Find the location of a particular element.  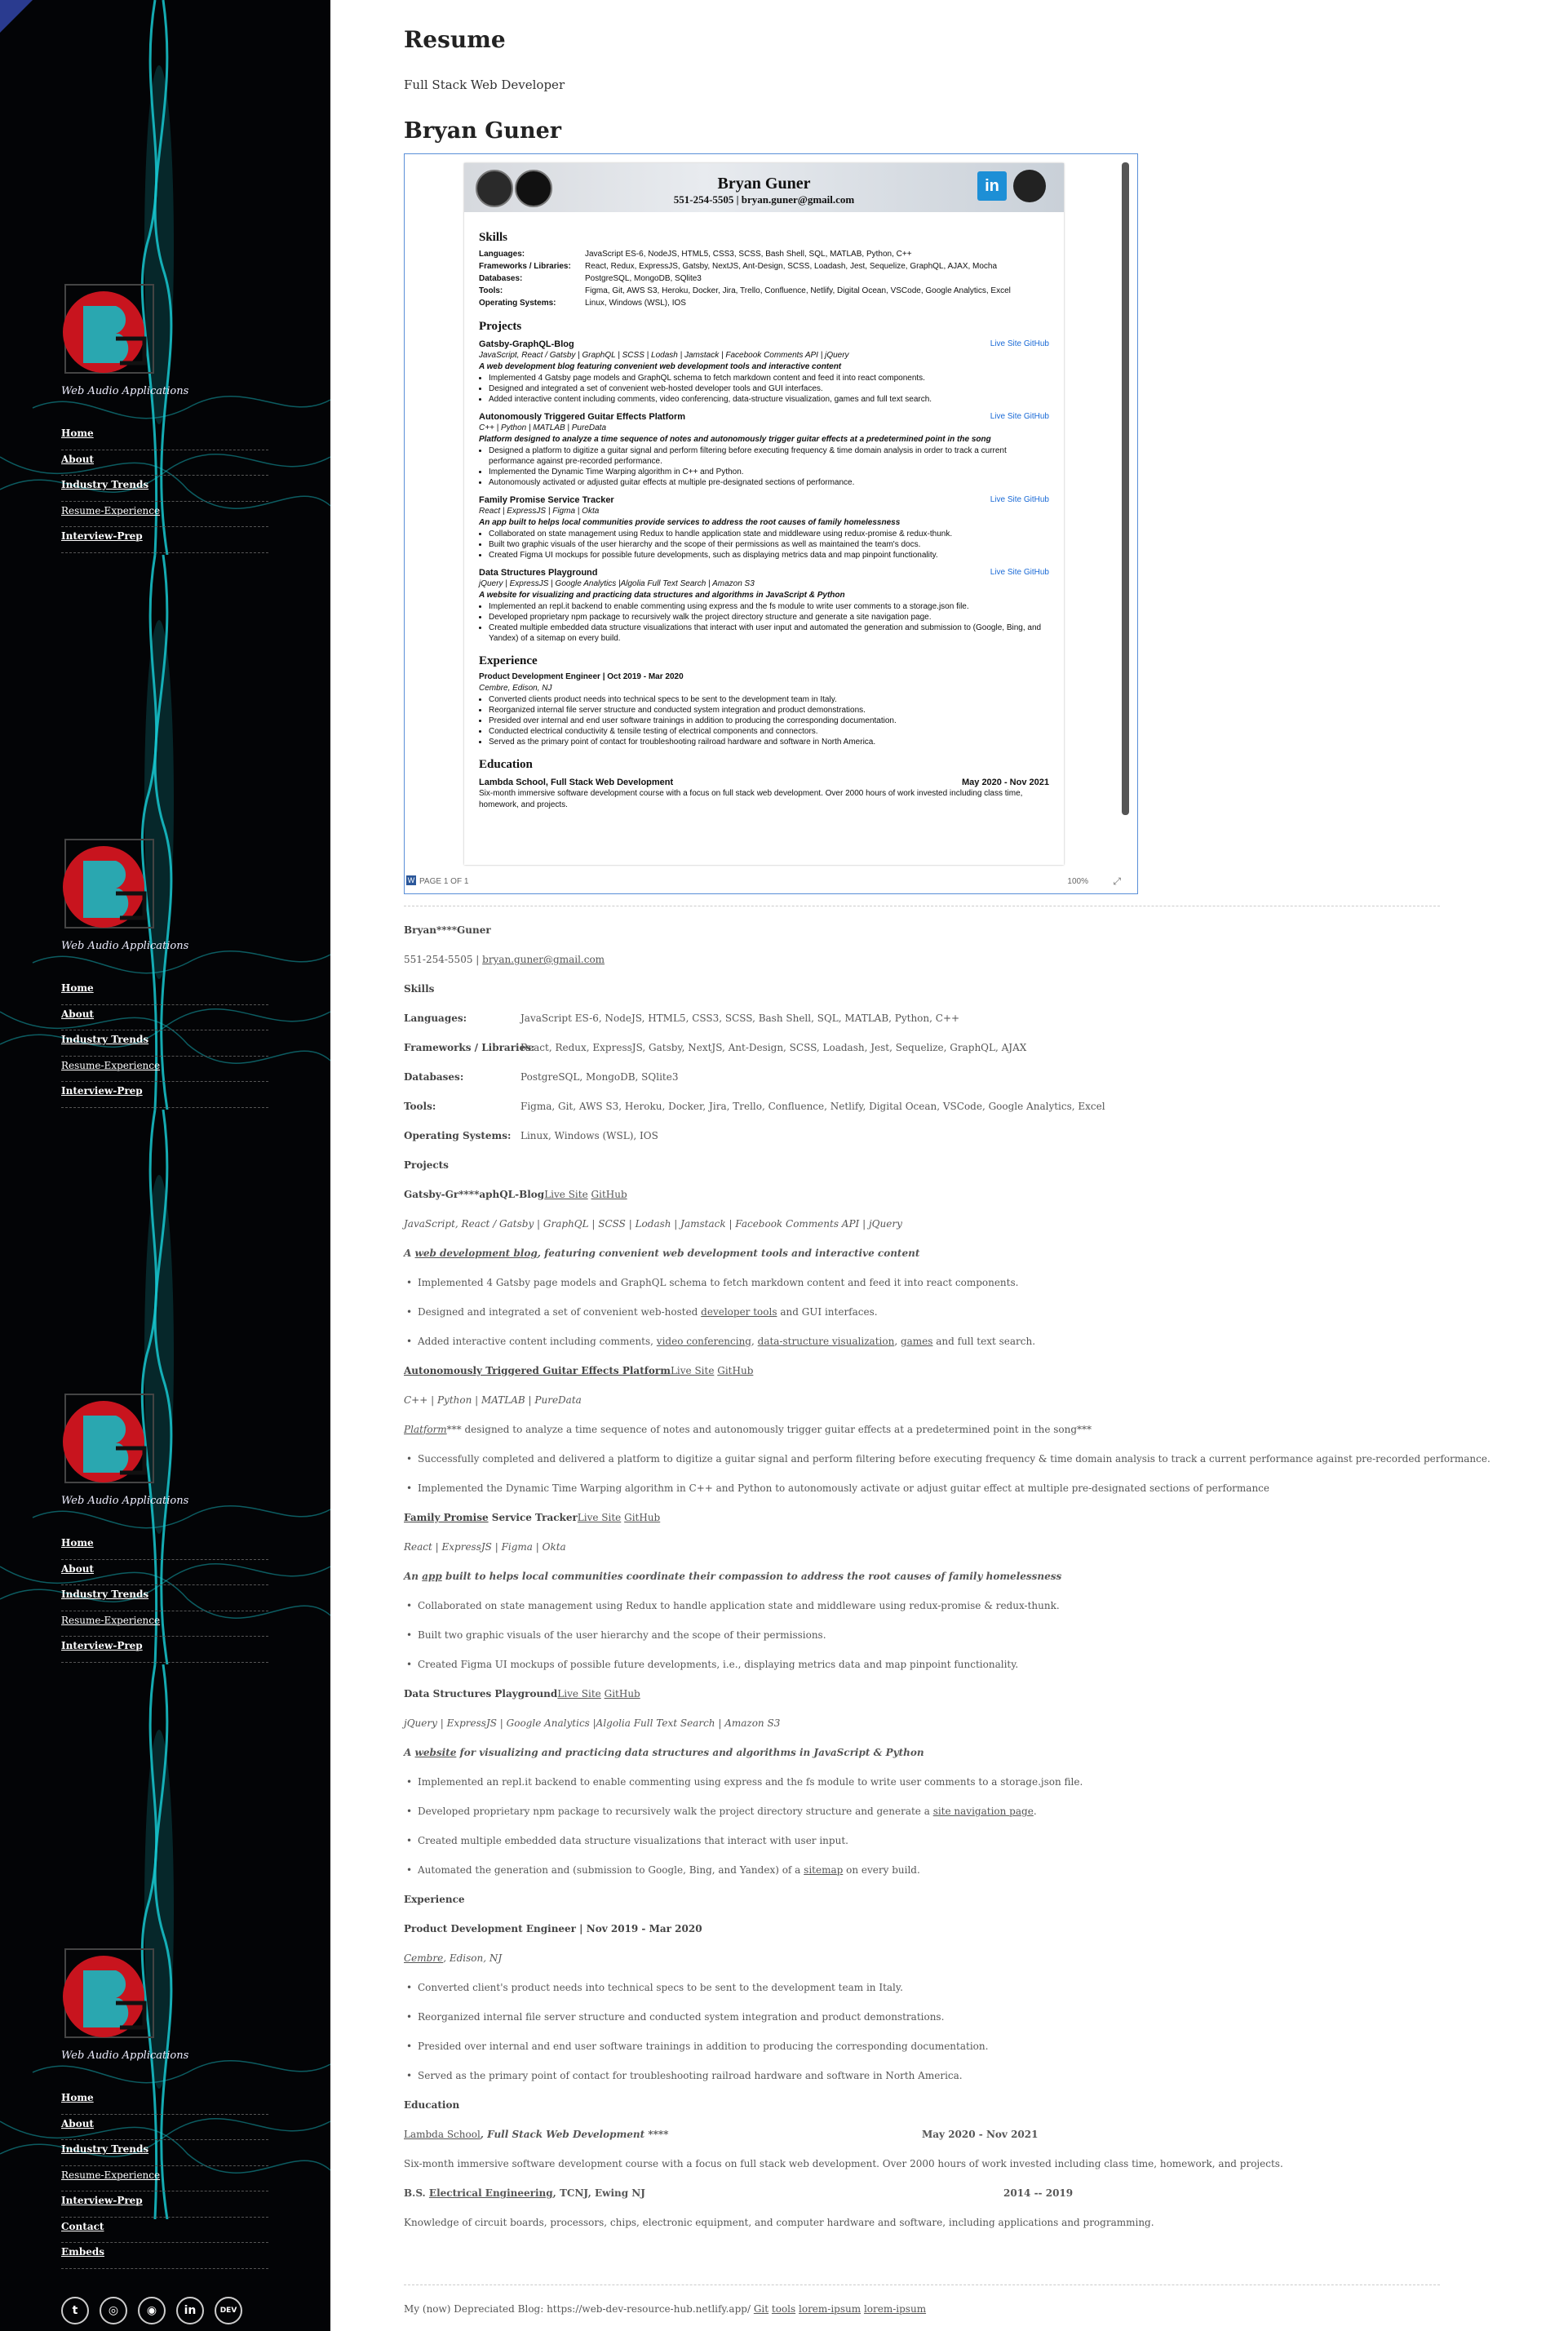

git-link: Git is located at coordinates (761, 2309).